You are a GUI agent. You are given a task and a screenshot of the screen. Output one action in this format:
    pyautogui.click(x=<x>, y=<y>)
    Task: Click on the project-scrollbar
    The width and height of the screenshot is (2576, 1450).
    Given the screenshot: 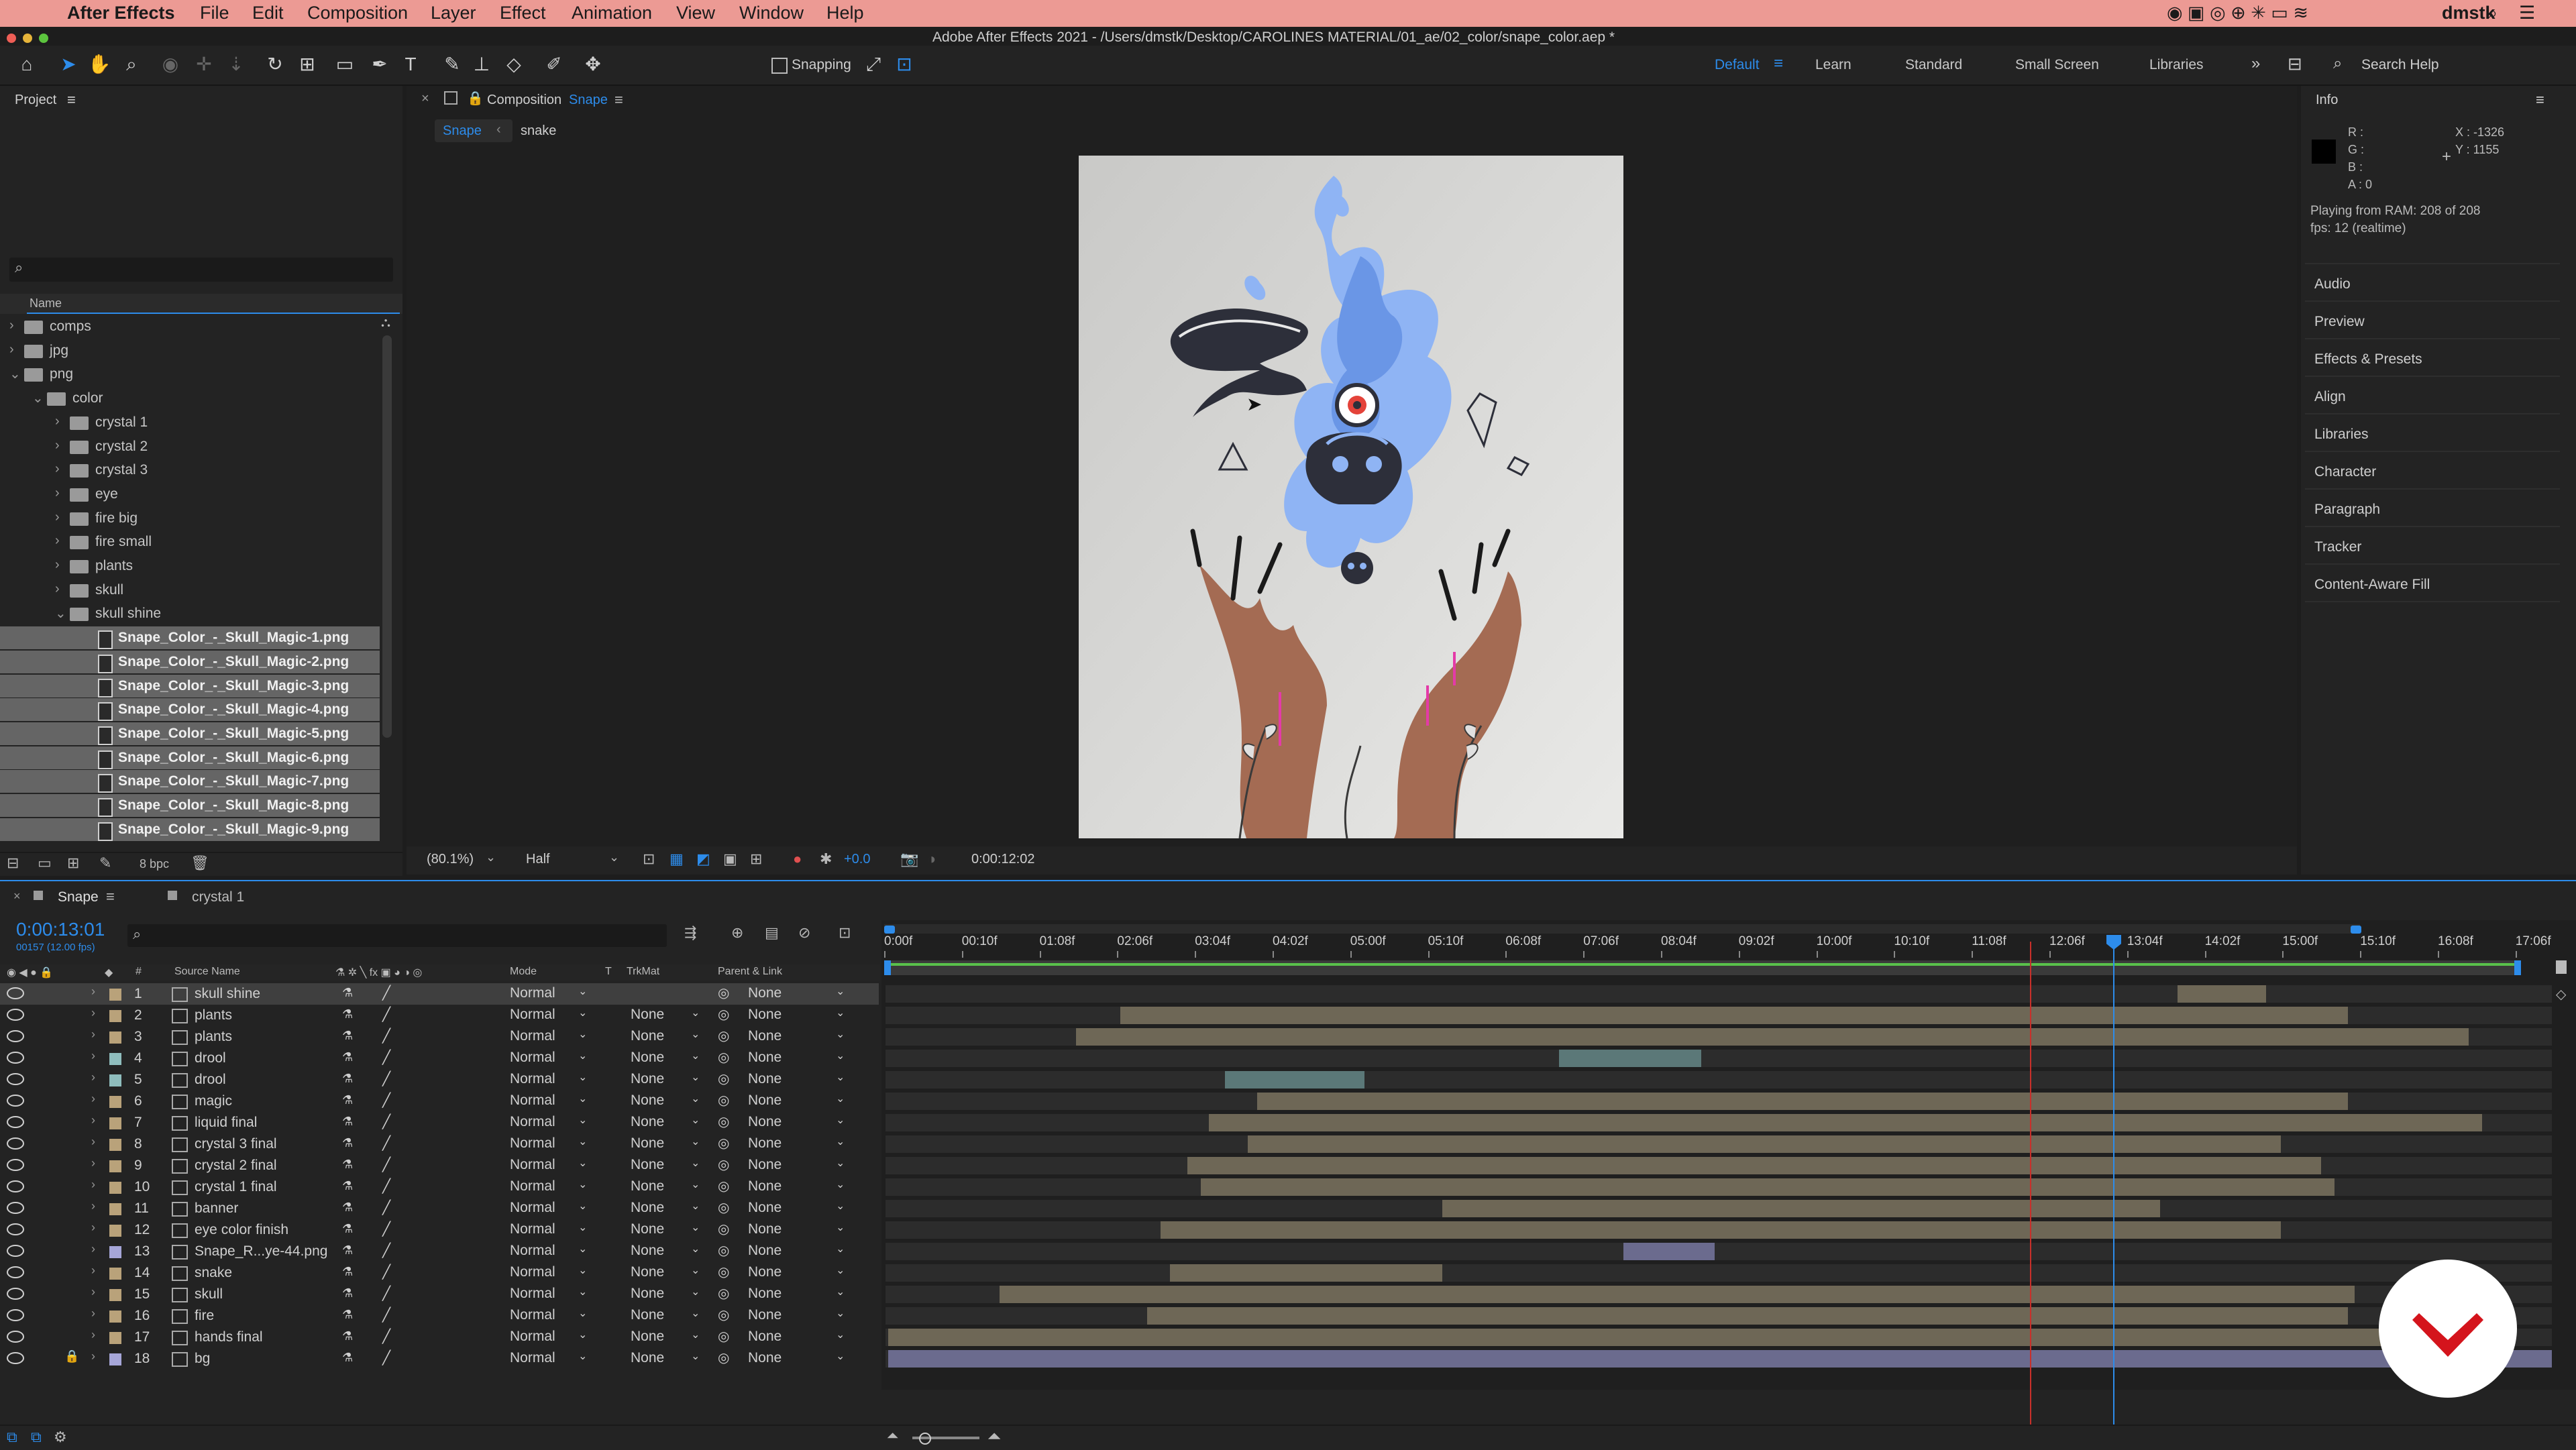 What is the action you would take?
    pyautogui.click(x=387, y=536)
    